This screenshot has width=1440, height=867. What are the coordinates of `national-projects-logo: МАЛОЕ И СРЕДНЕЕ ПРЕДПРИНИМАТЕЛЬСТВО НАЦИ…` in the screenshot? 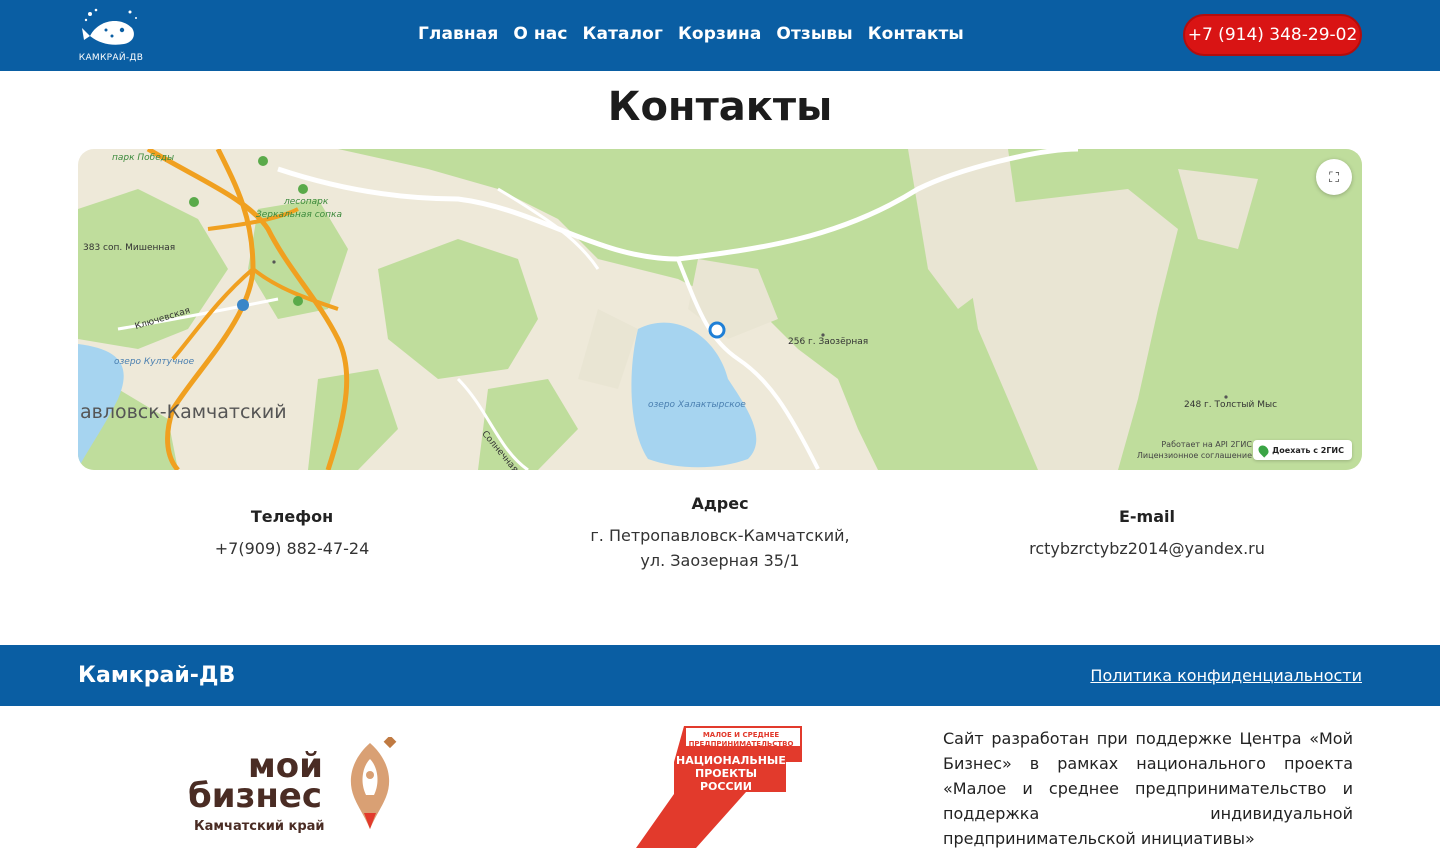 It's located at (721, 787).